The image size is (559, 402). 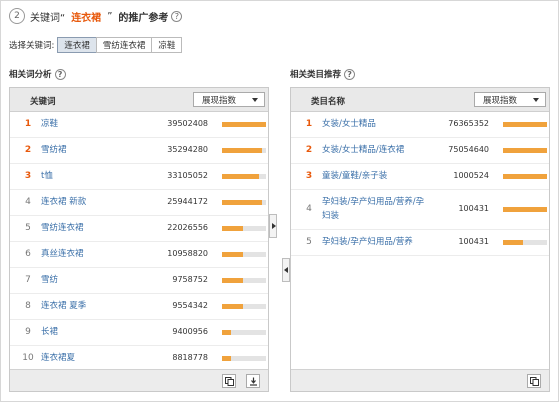 What do you see at coordinates (139, 177) in the screenshot?
I see `list-item: 3 t恤 33105052` at bounding box center [139, 177].